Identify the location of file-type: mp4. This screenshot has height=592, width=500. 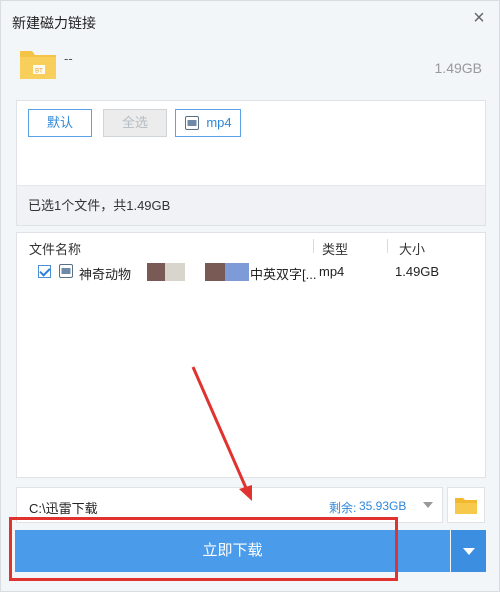
(332, 271).